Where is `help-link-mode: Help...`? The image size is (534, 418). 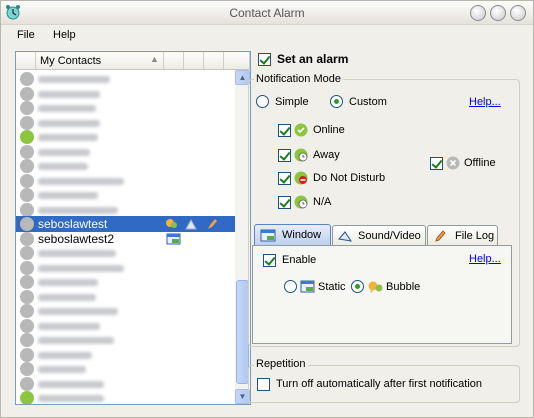
help-link-mode: Help... is located at coordinates (485, 102).